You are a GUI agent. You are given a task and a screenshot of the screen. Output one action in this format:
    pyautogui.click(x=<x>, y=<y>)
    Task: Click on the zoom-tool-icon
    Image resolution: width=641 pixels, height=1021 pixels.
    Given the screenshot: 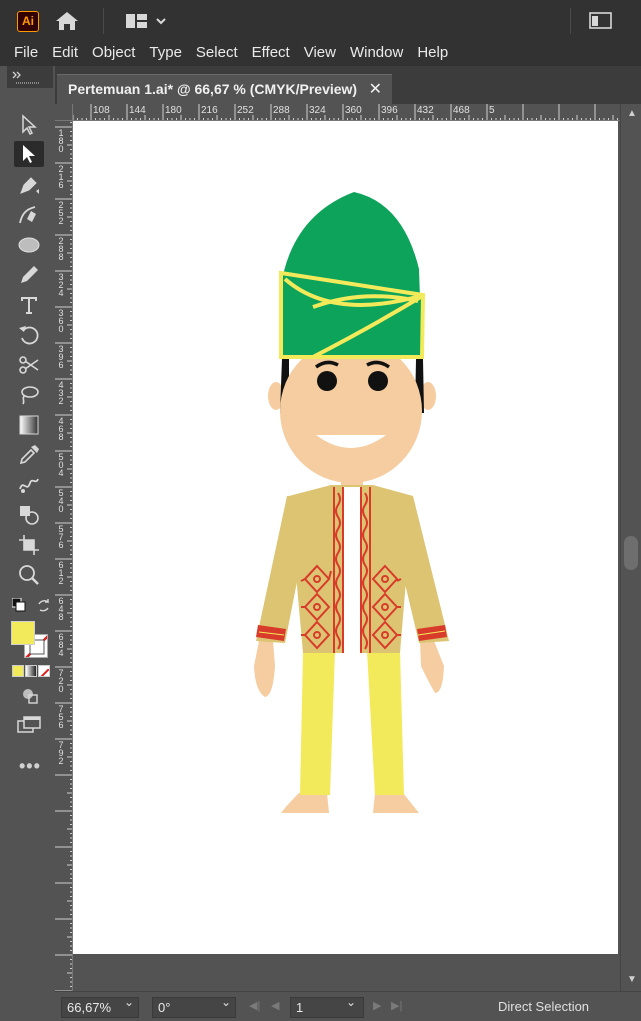 What is the action you would take?
    pyautogui.click(x=29, y=575)
    